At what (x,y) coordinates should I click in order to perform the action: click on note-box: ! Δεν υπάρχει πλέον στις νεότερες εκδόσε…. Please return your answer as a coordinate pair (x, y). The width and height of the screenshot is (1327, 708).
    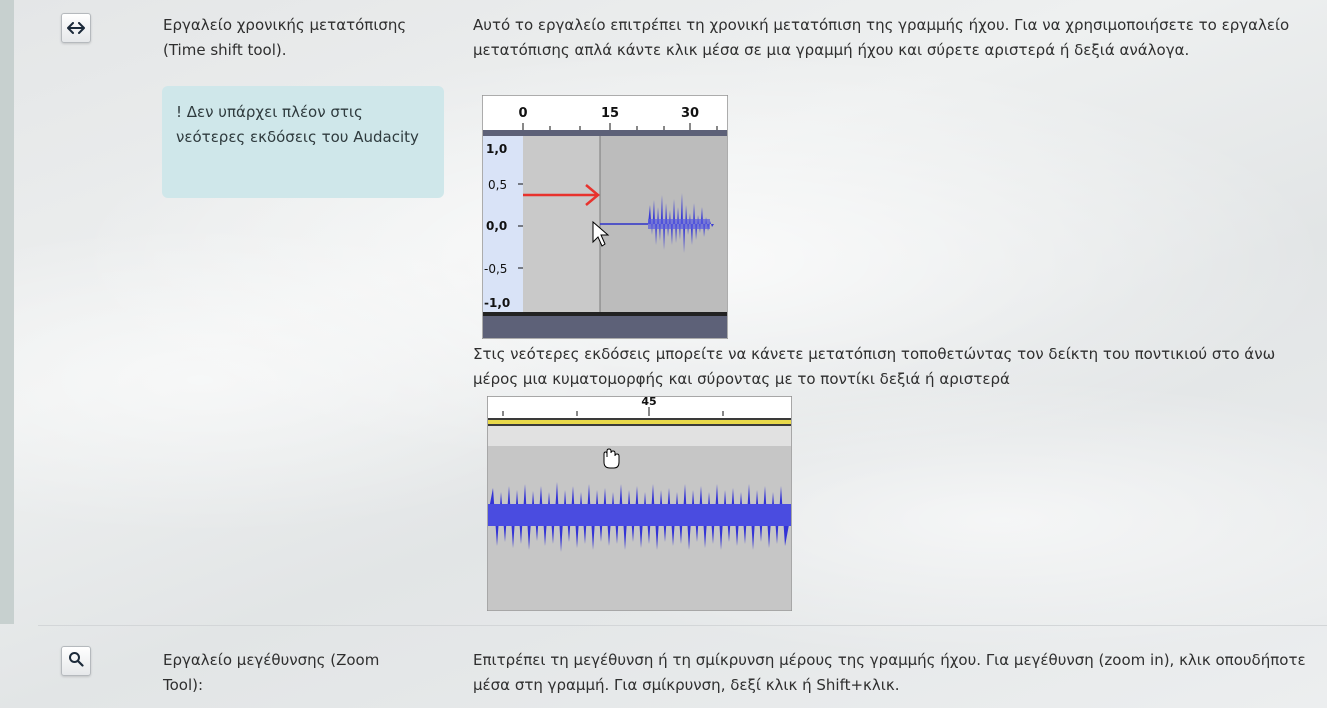
    Looking at the image, I should click on (303, 142).